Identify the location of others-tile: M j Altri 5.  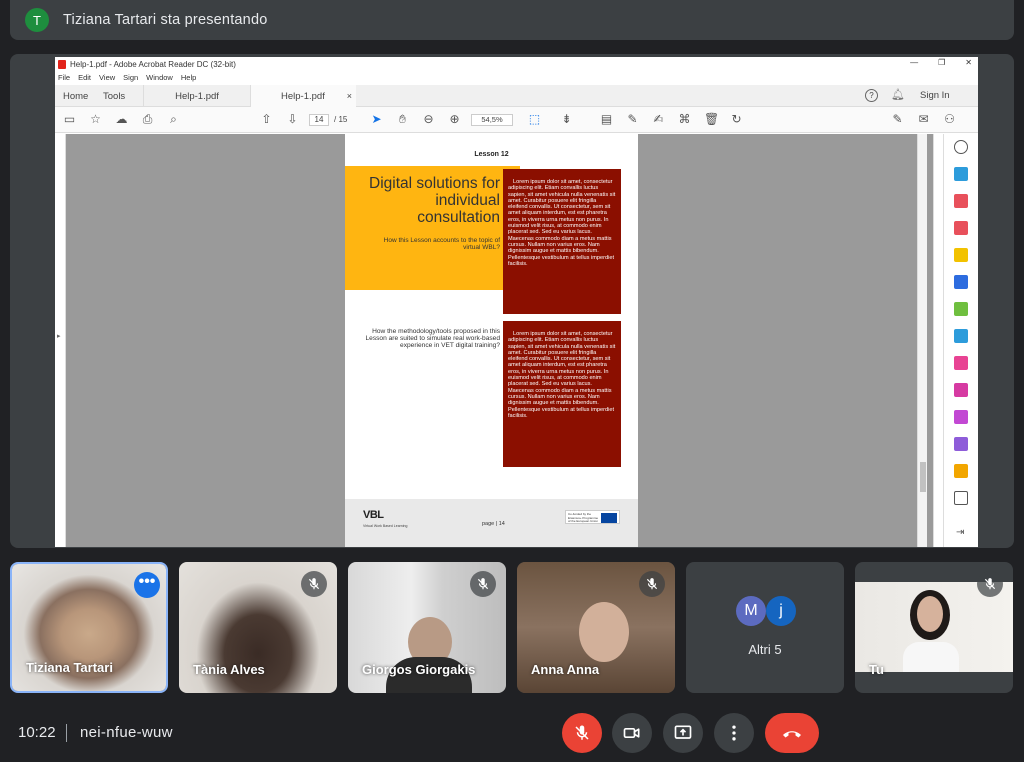
(765, 627).